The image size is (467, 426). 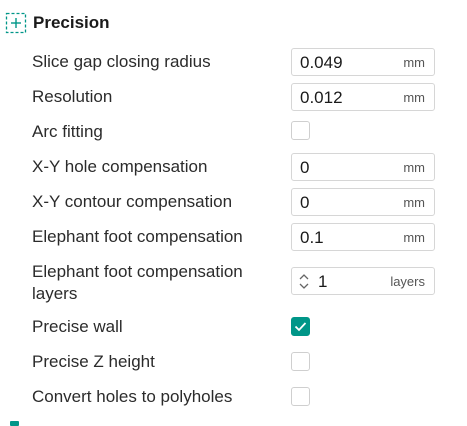 What do you see at coordinates (300, 396) in the screenshot?
I see `convert-holes-to-polyholes-checkbox` at bounding box center [300, 396].